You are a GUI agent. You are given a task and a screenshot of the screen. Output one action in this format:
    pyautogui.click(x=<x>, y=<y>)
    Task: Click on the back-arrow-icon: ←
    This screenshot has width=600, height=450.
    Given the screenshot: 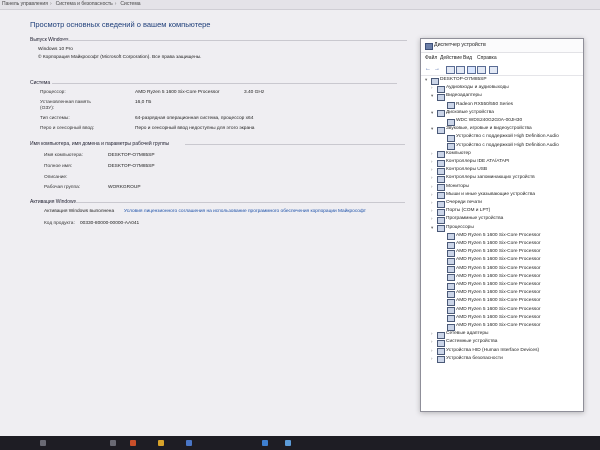 What is the action you would take?
    pyautogui.click(x=428, y=69)
    